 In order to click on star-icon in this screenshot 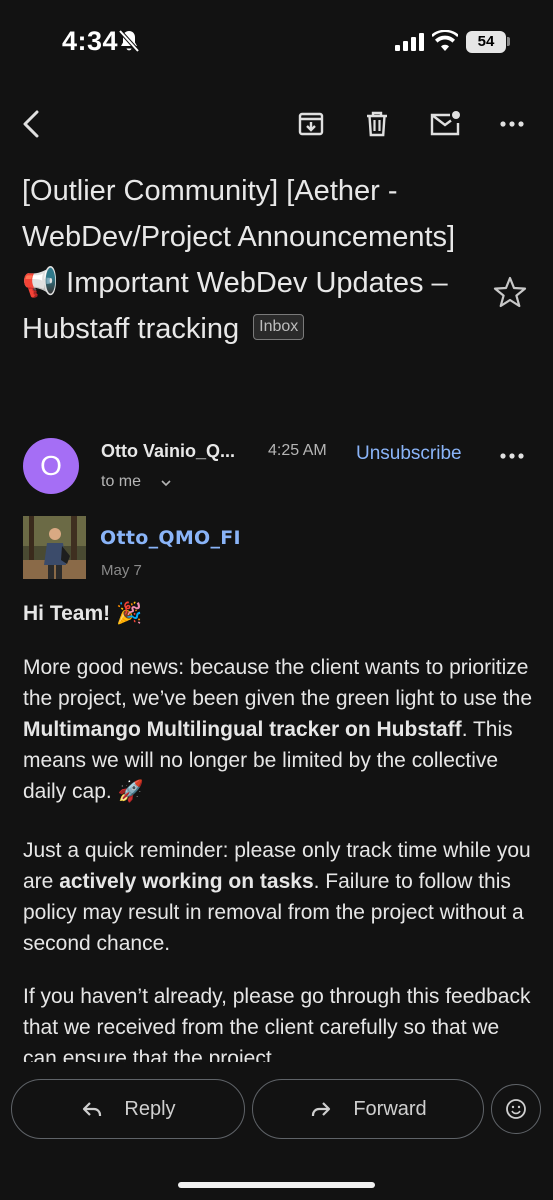, I will do `click(510, 292)`.